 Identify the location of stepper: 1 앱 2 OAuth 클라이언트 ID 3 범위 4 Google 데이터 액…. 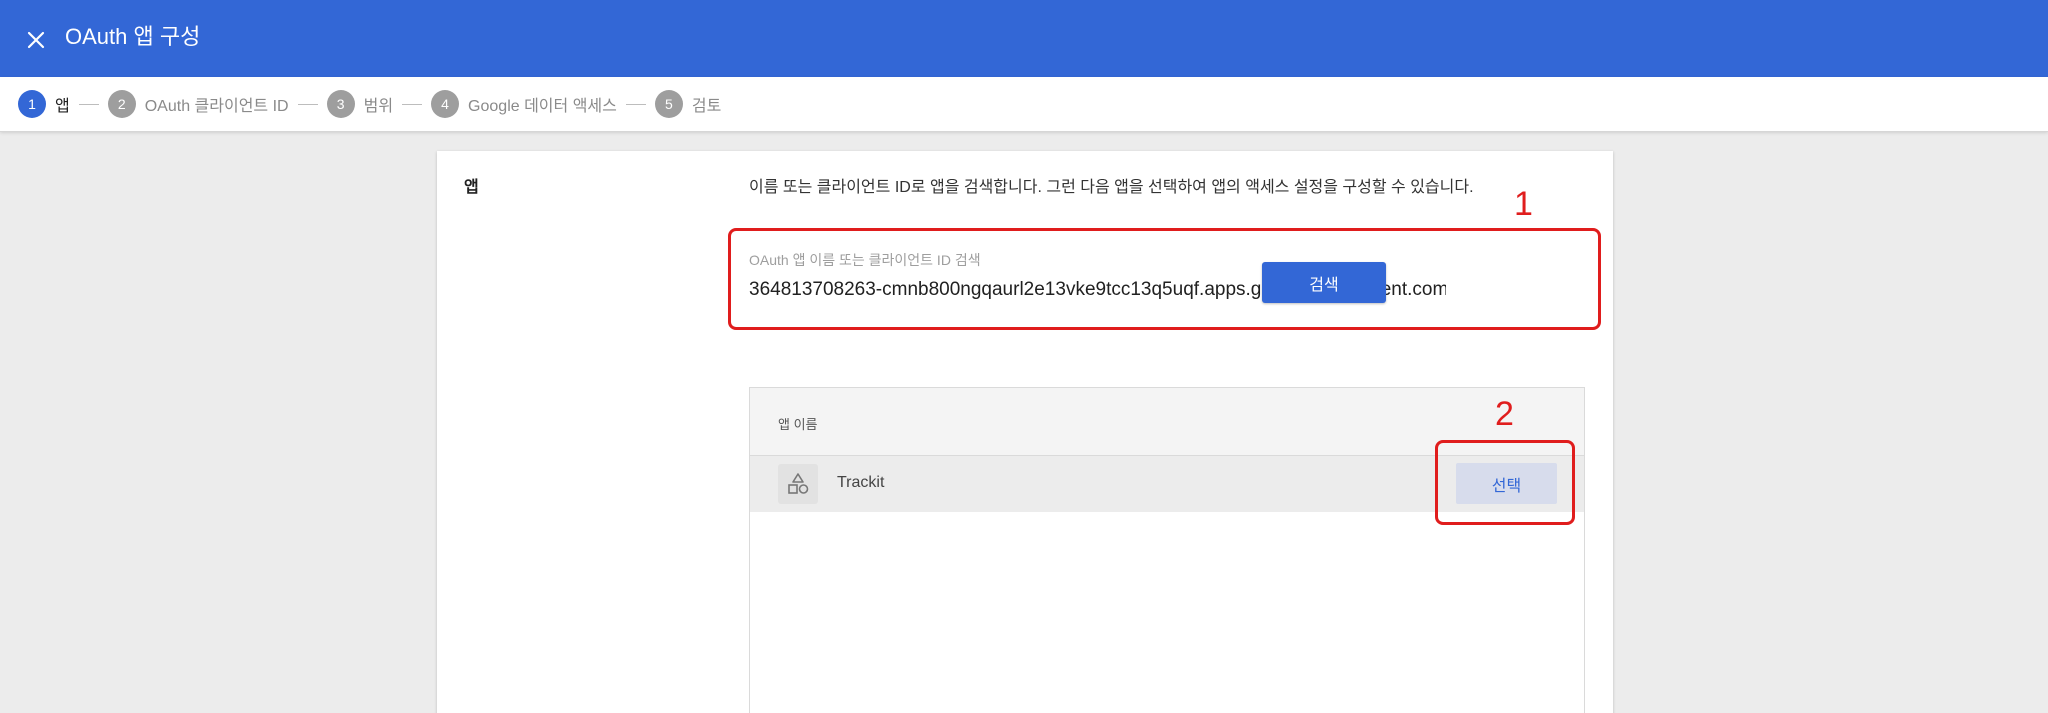
(1024, 104).